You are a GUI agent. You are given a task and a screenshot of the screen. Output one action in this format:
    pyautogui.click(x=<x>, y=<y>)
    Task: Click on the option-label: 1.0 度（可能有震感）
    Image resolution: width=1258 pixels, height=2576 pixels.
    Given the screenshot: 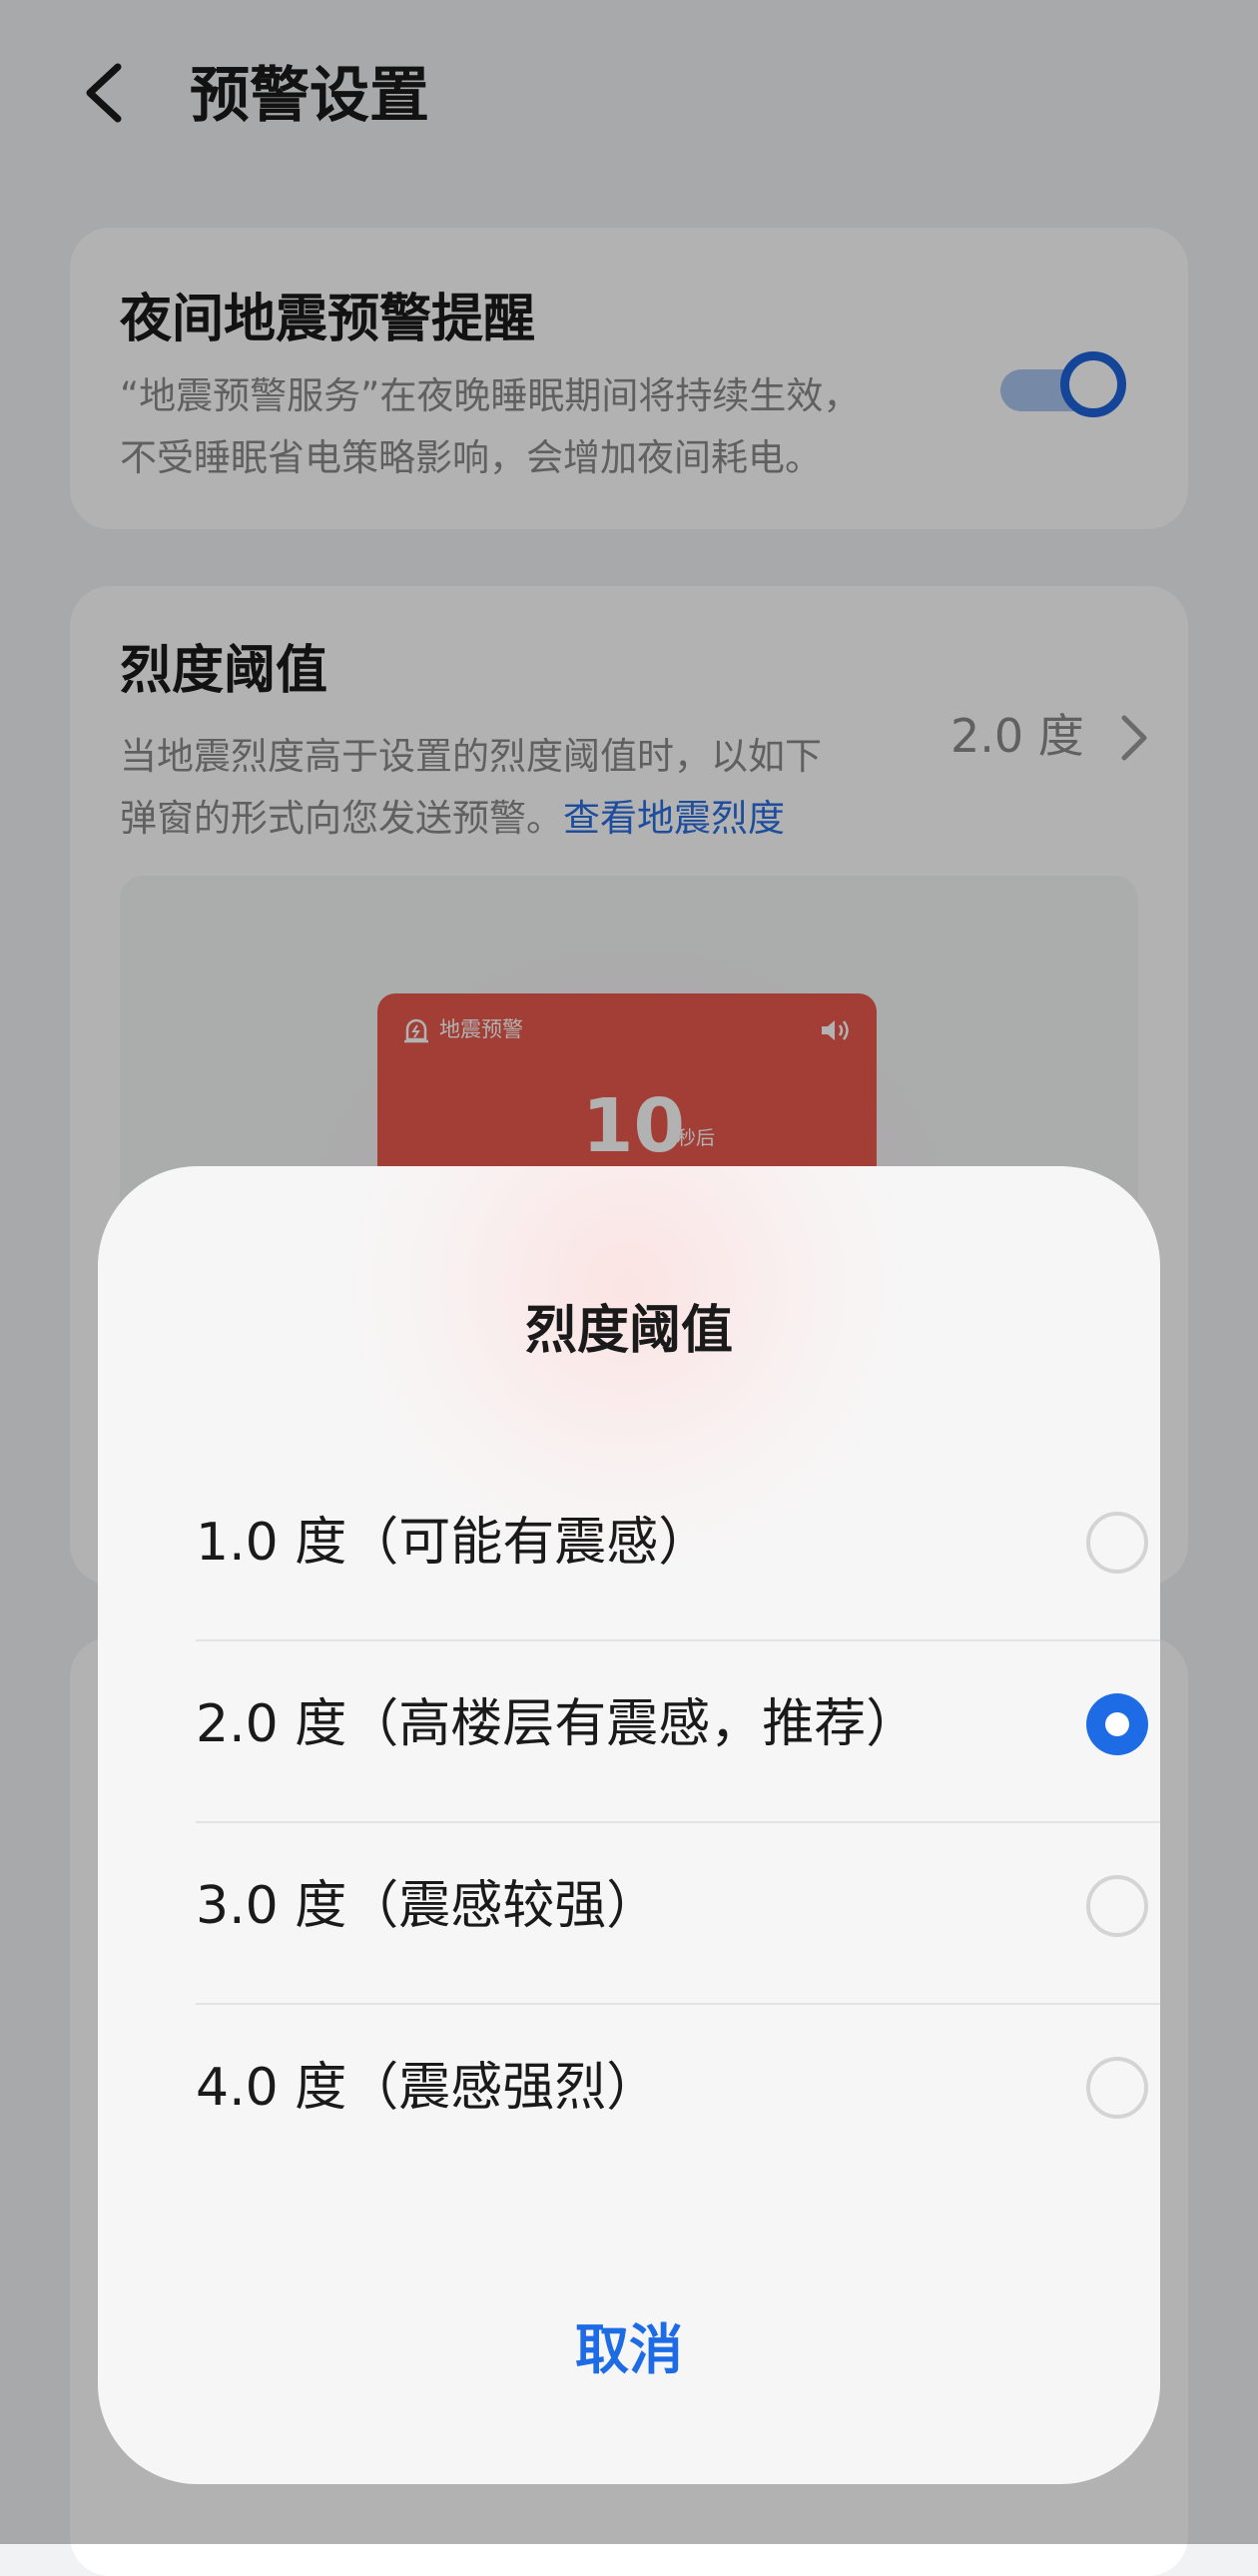 What is the action you would take?
    pyautogui.click(x=453, y=1543)
    